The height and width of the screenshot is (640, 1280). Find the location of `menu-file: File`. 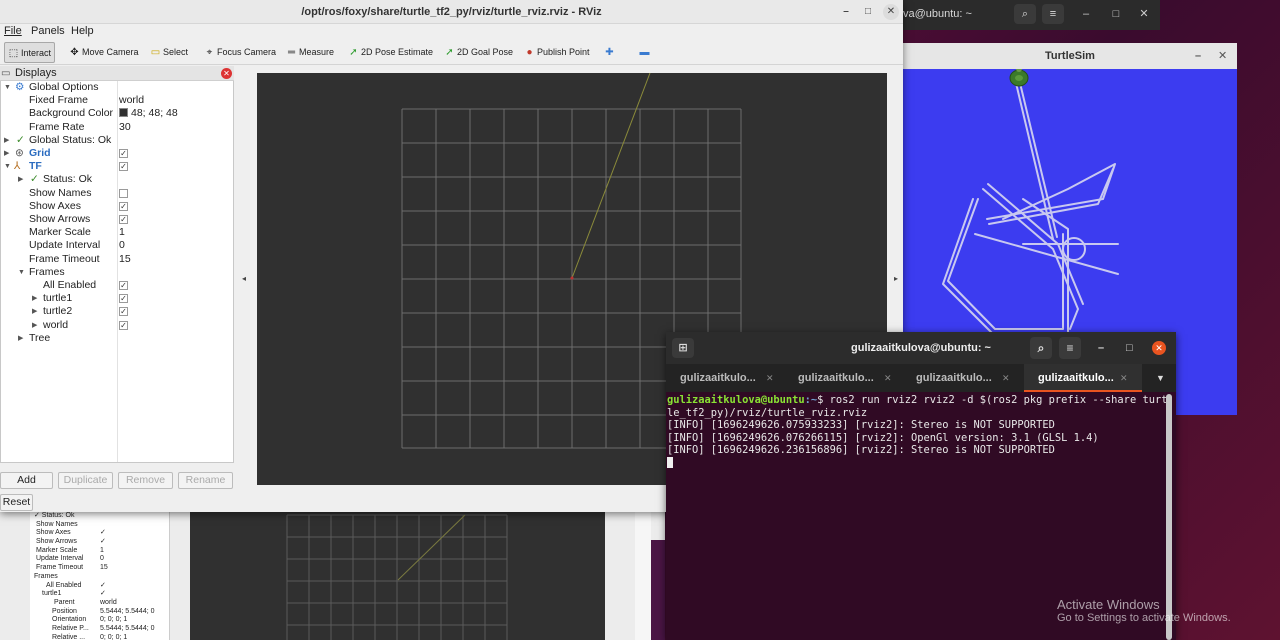

menu-file: File is located at coordinates (13, 31).